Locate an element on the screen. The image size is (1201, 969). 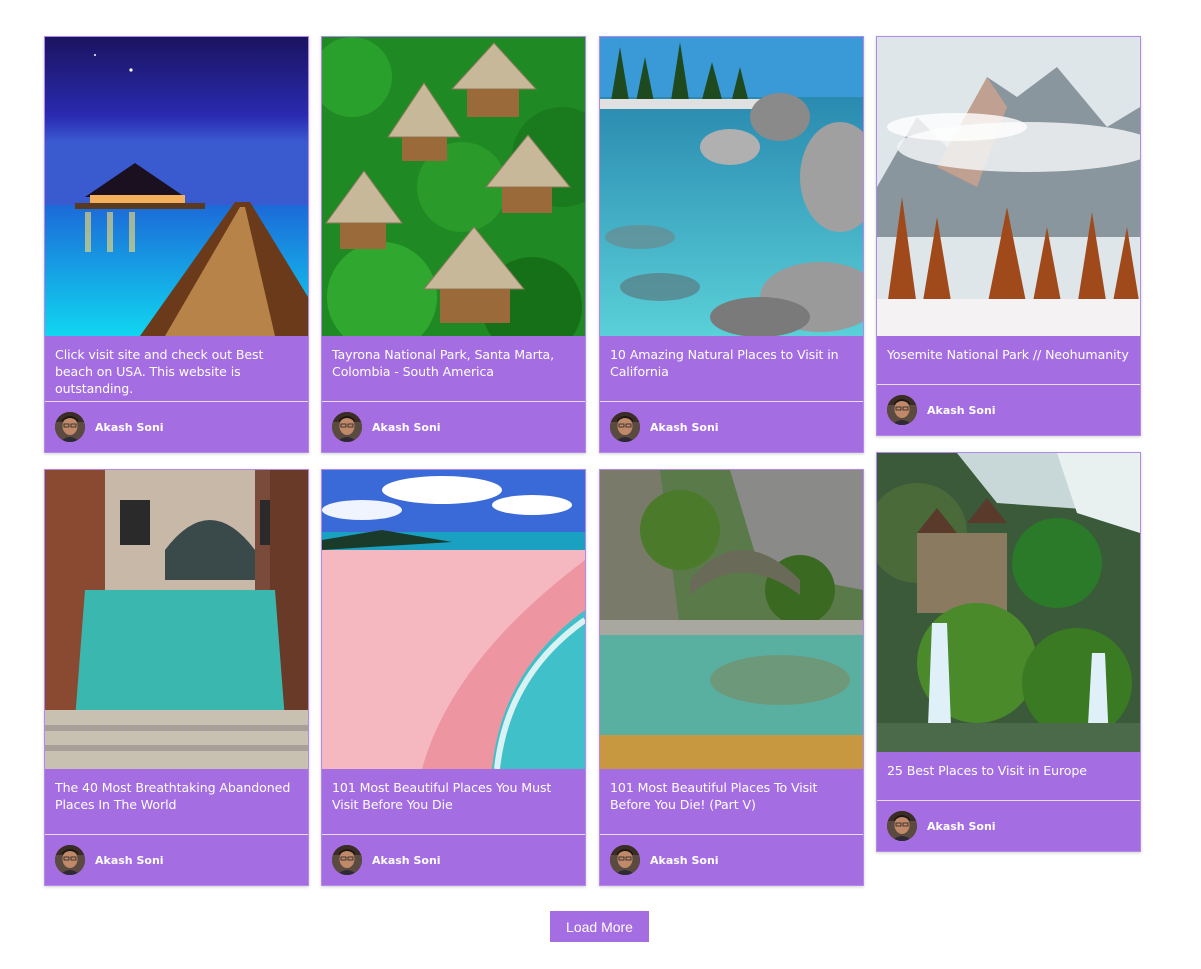
card-image-waterfall-castle is located at coordinates (1008, 602).